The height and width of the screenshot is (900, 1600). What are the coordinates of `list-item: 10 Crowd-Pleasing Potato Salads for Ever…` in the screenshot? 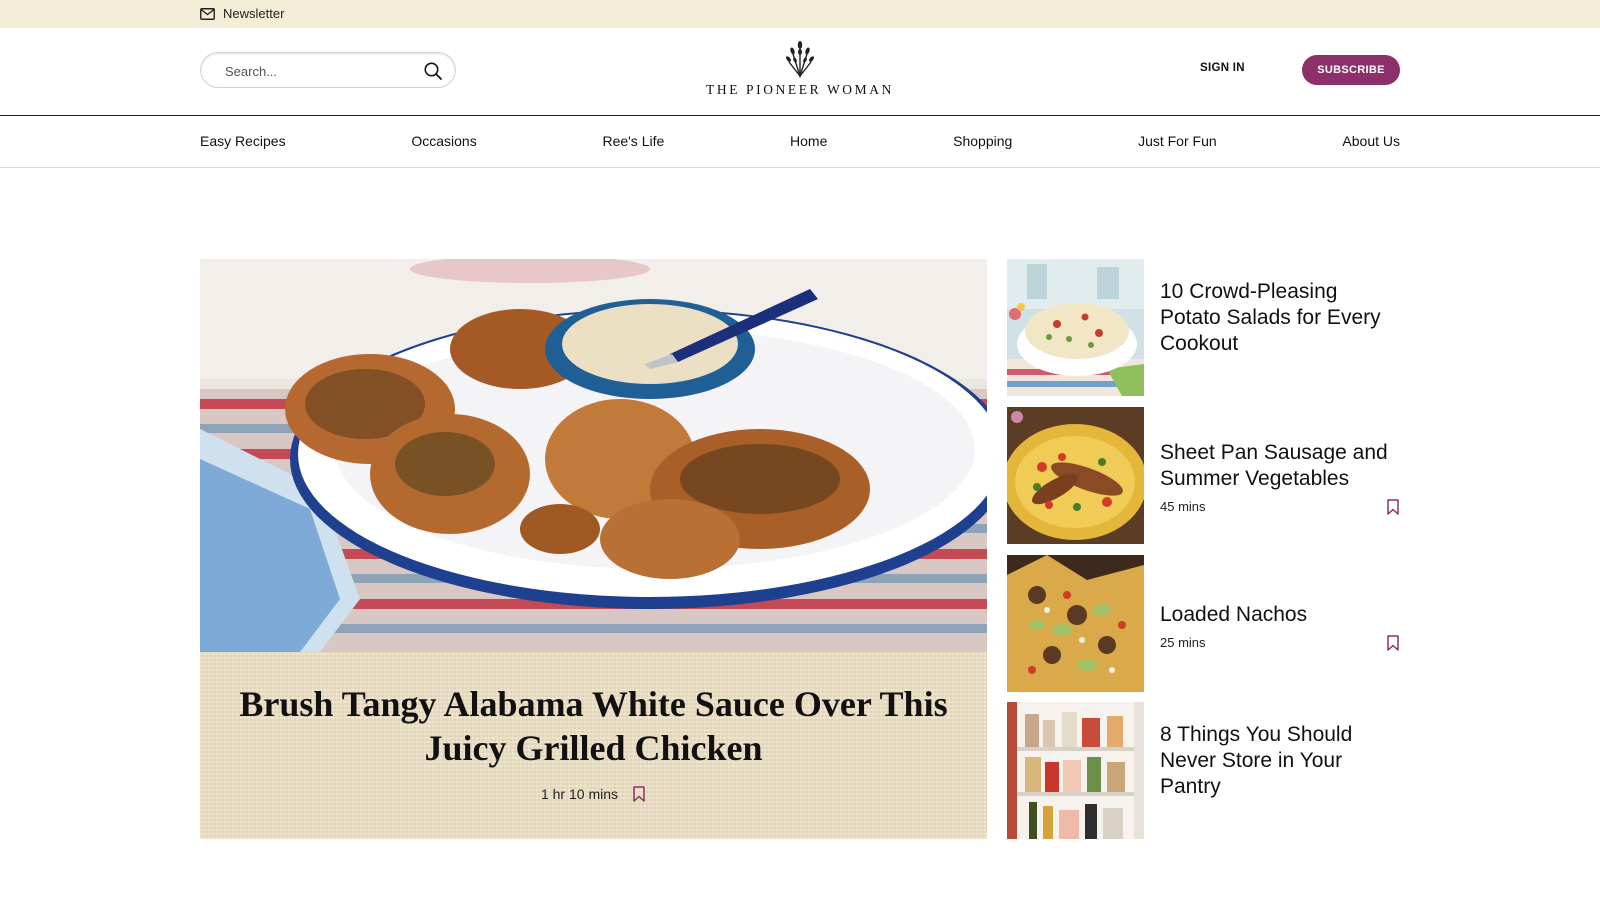 It's located at (1203, 327).